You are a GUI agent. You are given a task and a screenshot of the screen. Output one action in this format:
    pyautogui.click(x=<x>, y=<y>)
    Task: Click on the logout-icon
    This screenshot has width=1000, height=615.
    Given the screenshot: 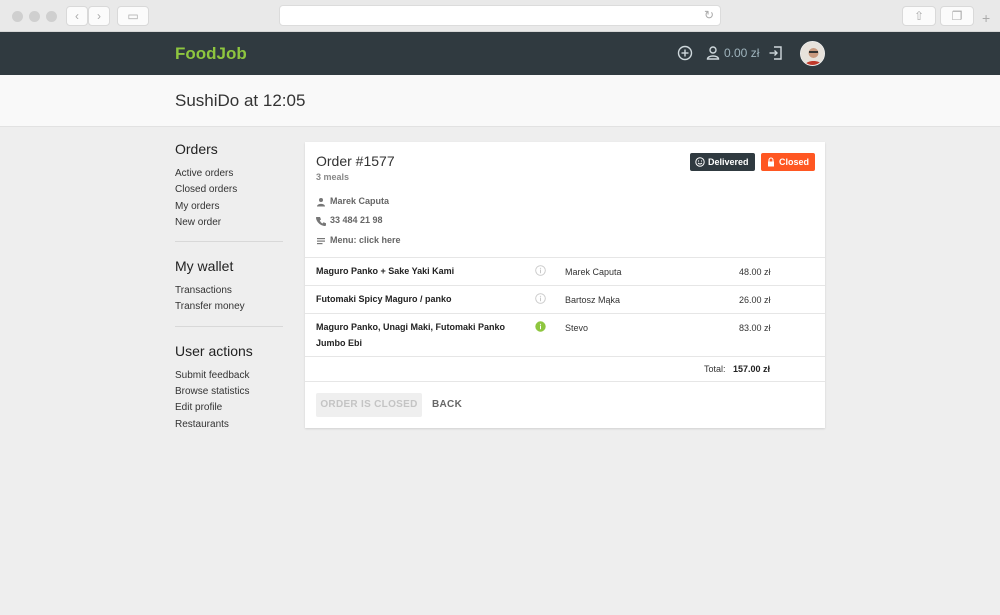 What is the action you would take?
    pyautogui.click(x=776, y=53)
    